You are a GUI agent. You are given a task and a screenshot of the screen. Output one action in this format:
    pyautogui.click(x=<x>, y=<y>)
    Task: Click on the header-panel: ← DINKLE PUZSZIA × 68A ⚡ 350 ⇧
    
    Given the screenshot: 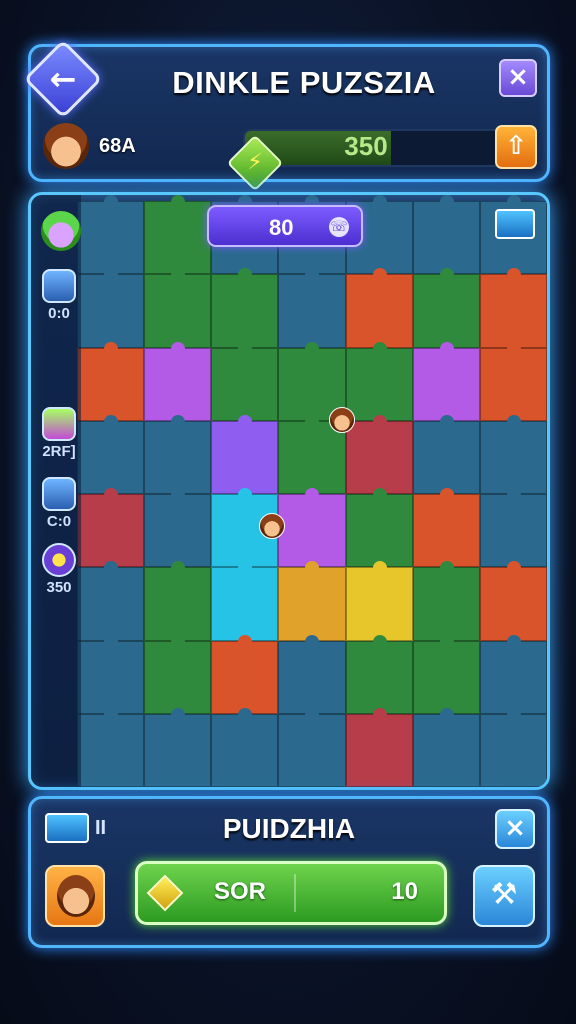 What is the action you would take?
    pyautogui.click(x=286, y=115)
    